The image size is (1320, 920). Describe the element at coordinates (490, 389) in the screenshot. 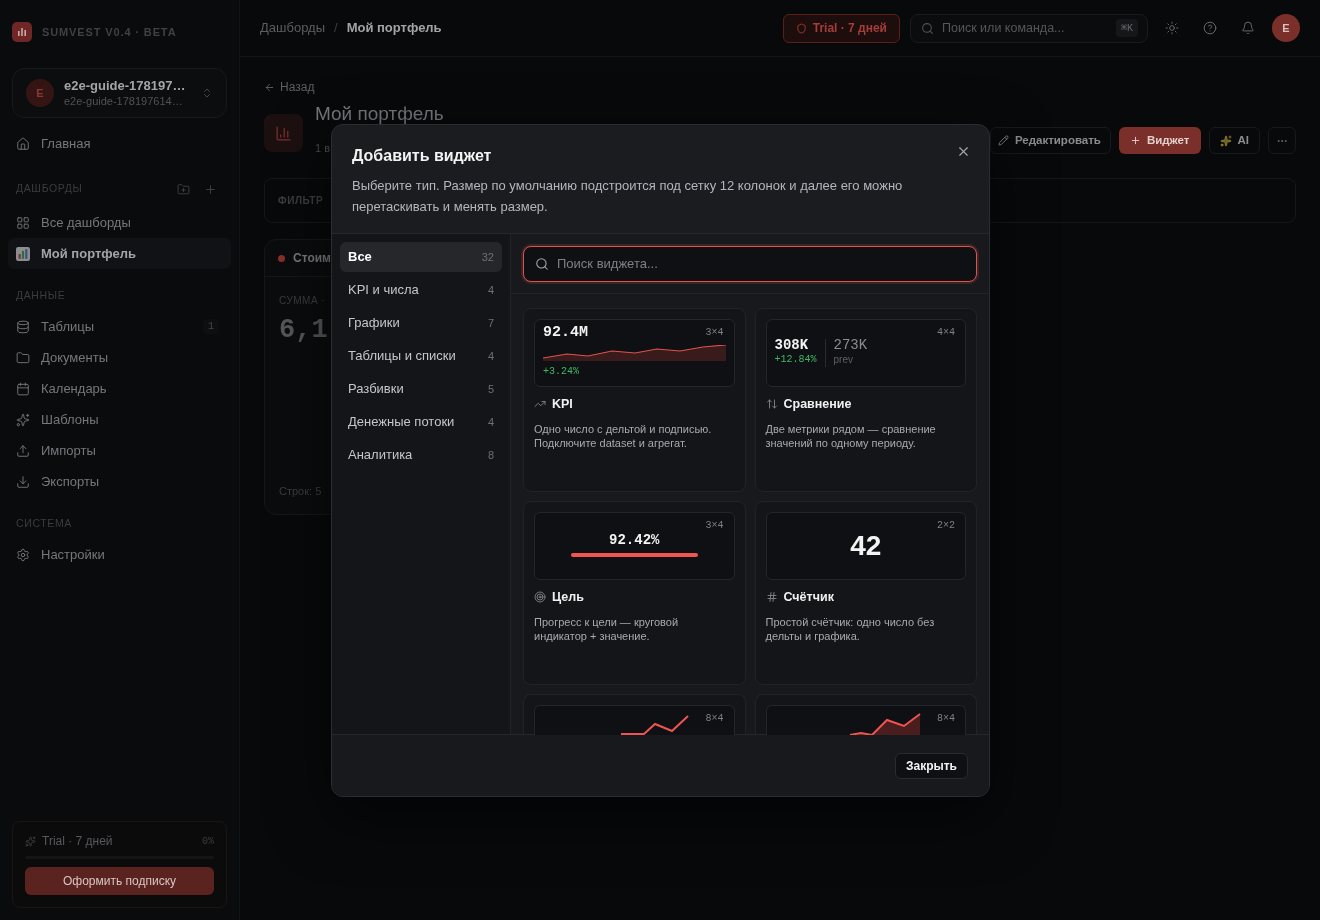

I see `category-count: 5` at that location.